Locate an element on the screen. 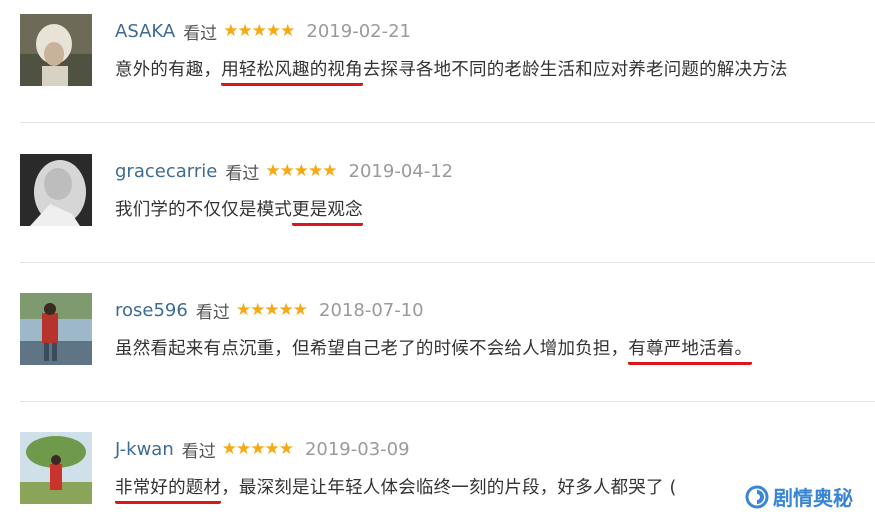 This screenshot has height=523, width=875. review-date: 2019-04-12 is located at coordinates (401, 171).